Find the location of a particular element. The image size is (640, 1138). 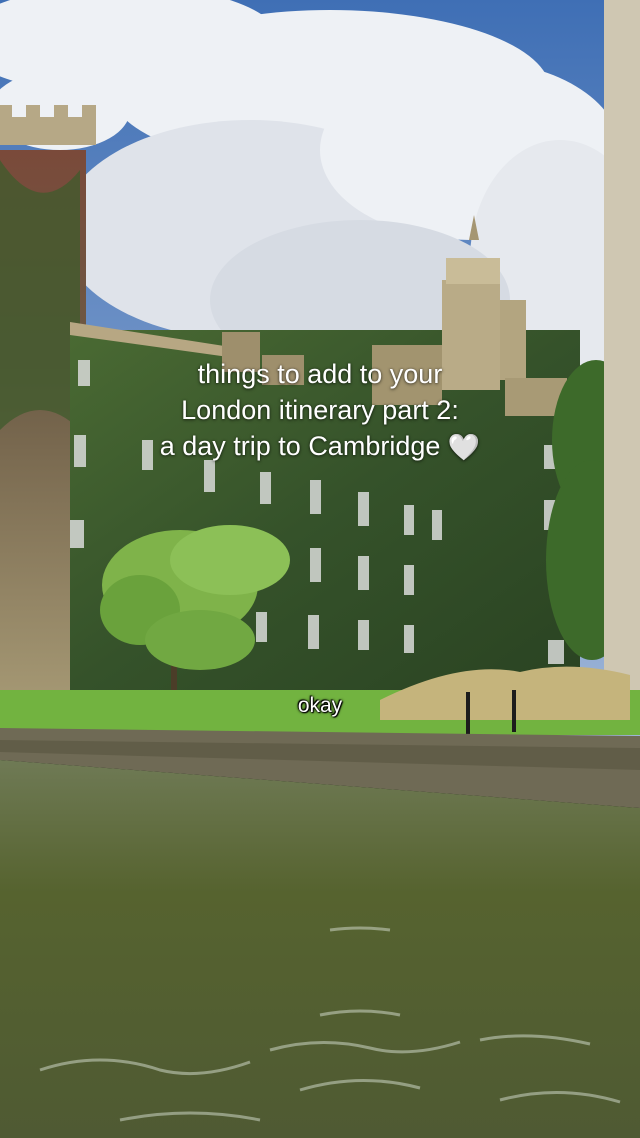

title-line-1: things to add to your is located at coordinates (320, 374).